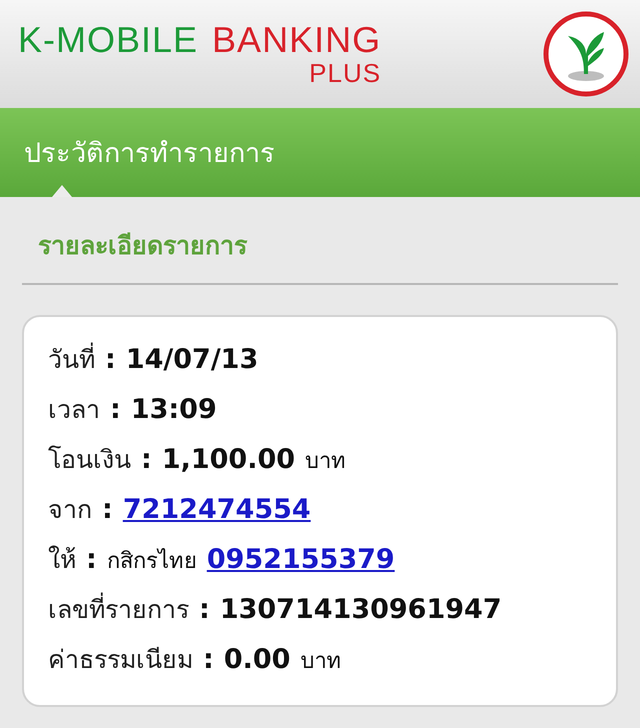  I want to click on detail-label: วันที่, so click(71, 359).